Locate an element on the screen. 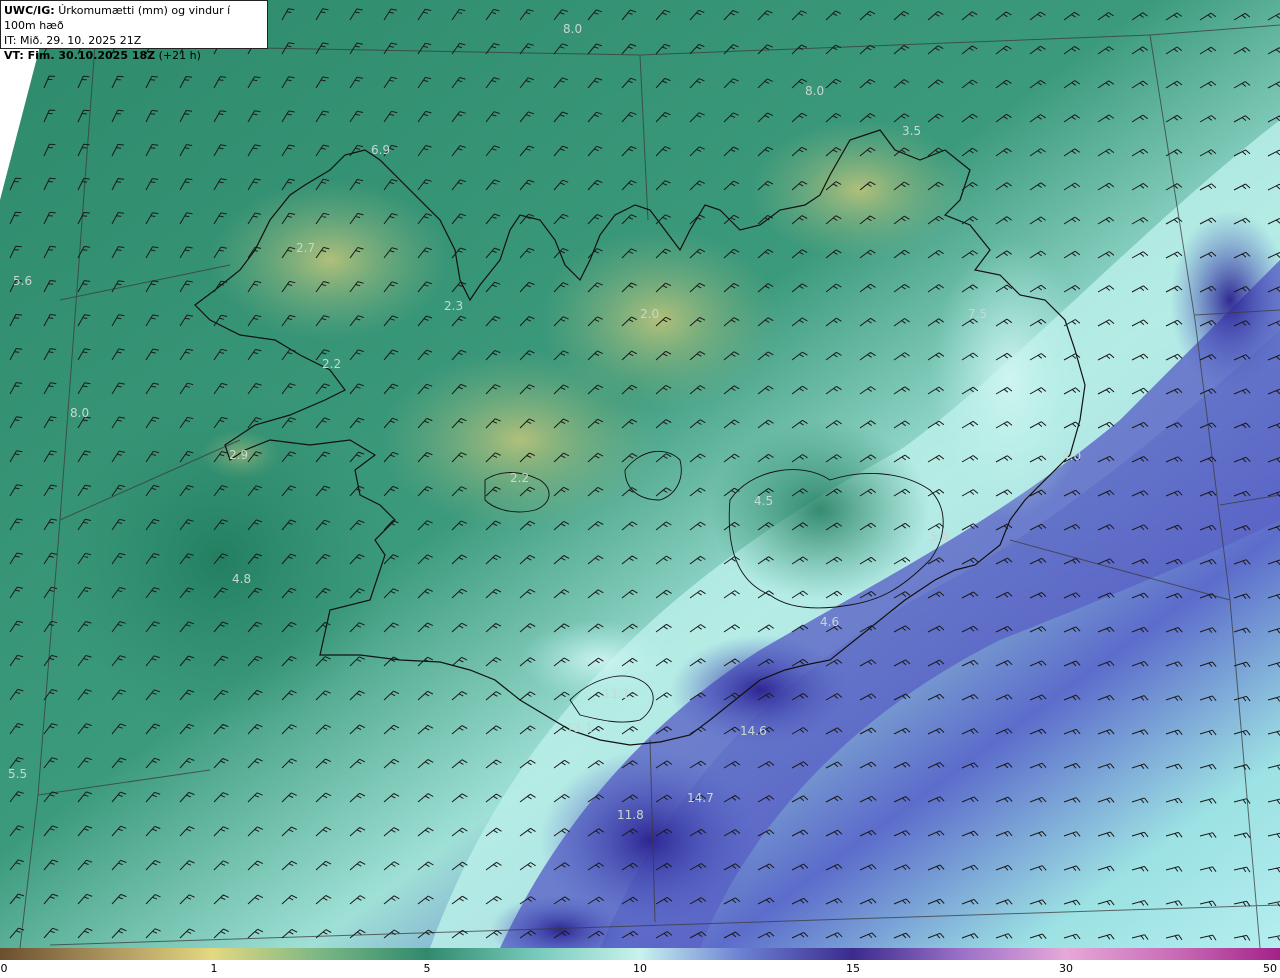 This screenshot has height=978, width=1280. map-value: 2.0 is located at coordinates (649, 314).